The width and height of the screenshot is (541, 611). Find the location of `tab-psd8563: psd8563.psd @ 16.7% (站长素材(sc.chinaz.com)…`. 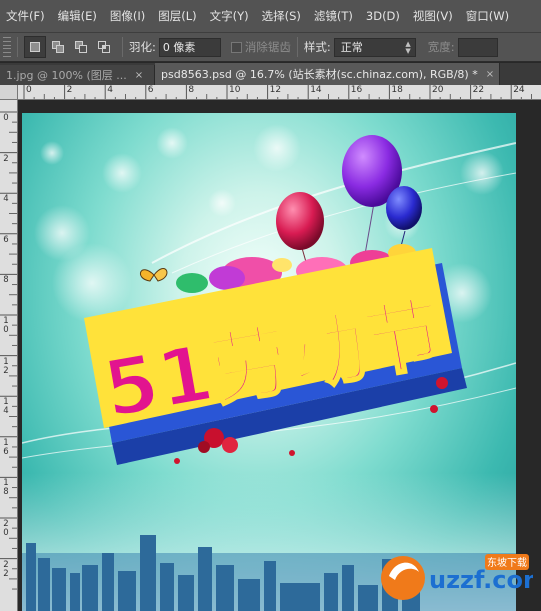

tab-psd8563: psd8563.psd @ 16.7% (站长素材(sc.chinaz.com)… is located at coordinates (327, 74).